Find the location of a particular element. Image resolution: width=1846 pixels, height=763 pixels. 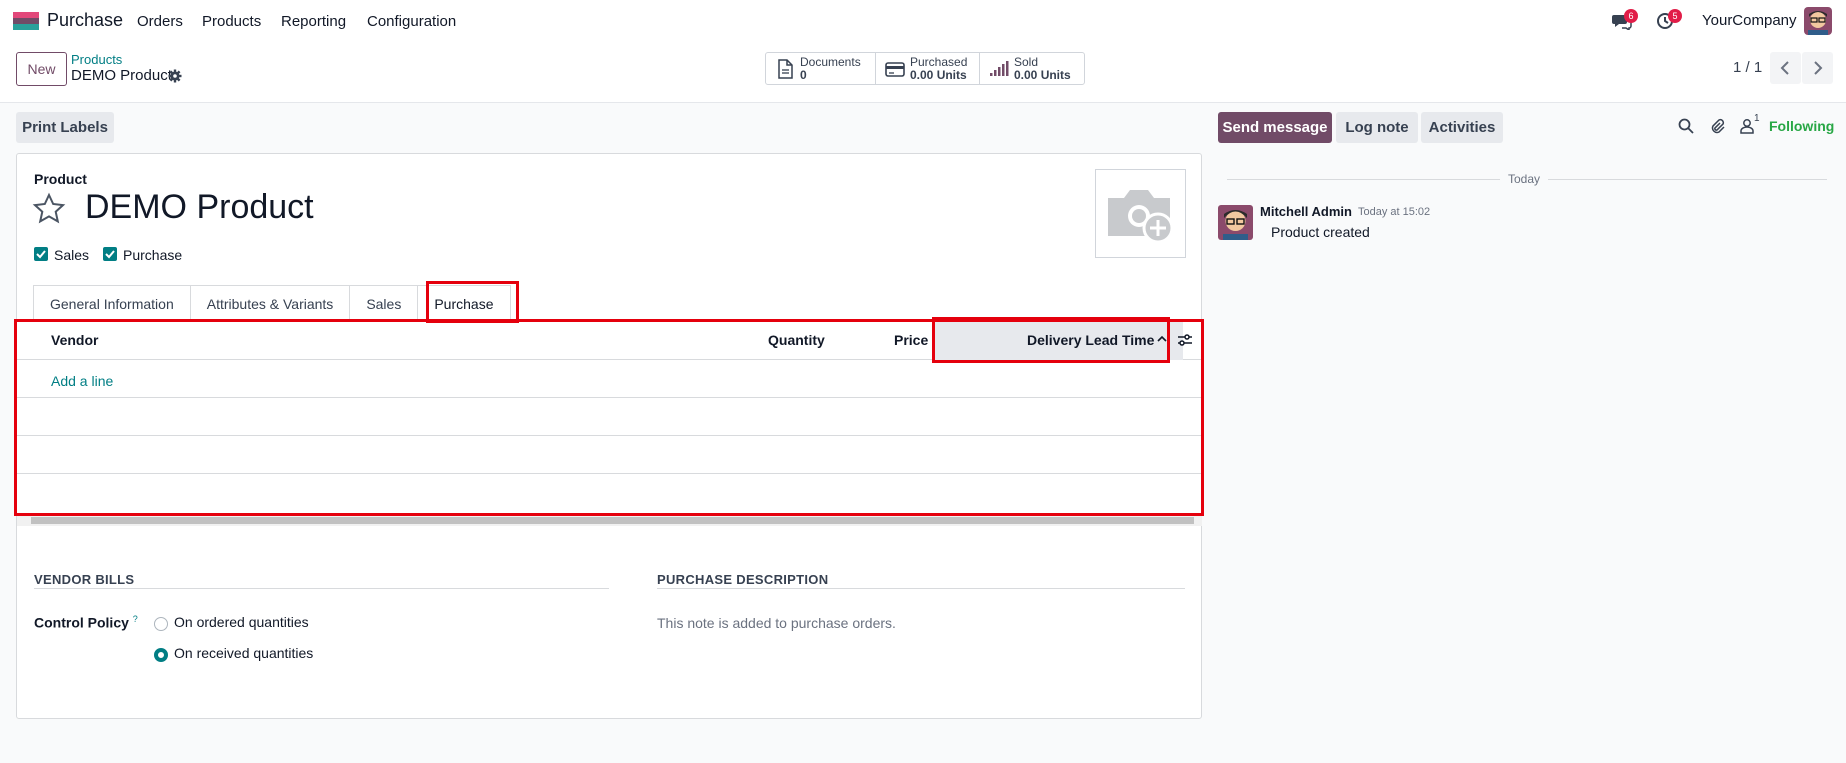

purchase-checkbox is located at coordinates (110, 254).